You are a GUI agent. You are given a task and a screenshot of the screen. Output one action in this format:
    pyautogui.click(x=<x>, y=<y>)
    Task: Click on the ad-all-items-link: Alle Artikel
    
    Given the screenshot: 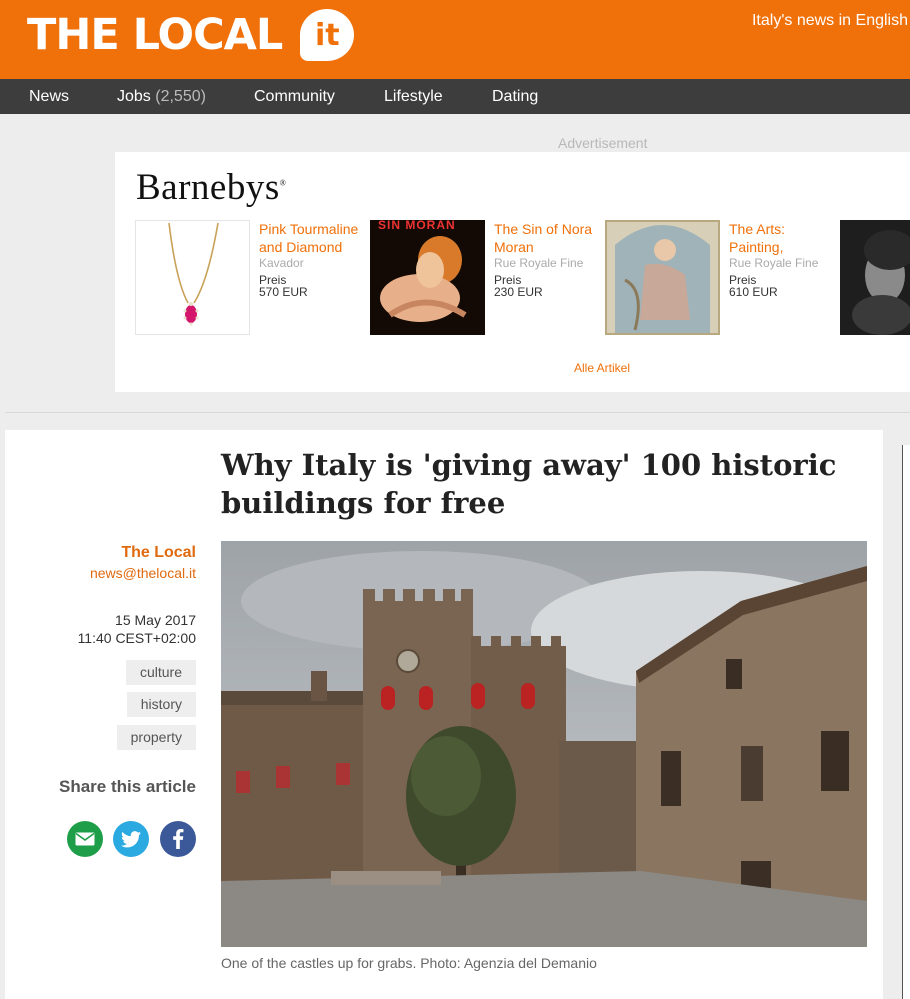 What is the action you would take?
    pyautogui.click(x=602, y=368)
    